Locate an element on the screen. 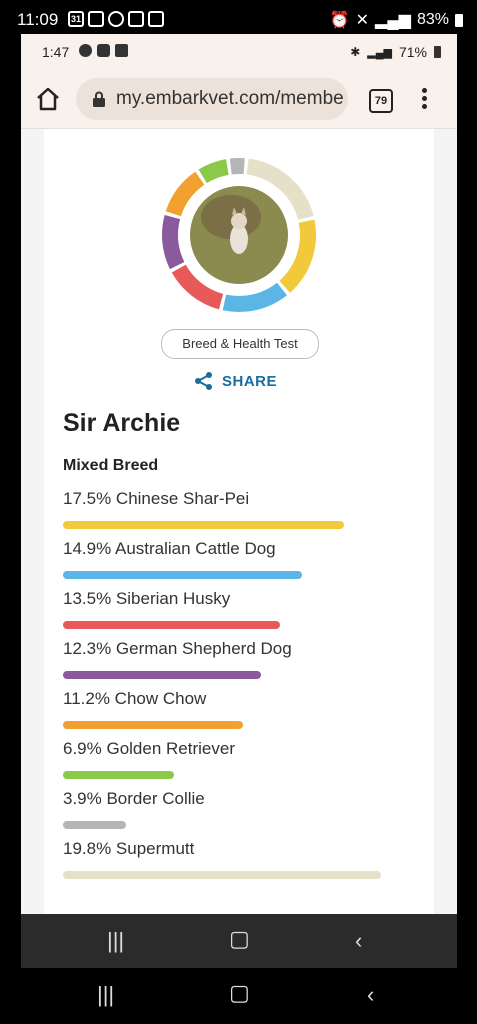 The image size is (477, 1024). breed-label: 12.3% German Shepherd Dog is located at coordinates (177, 648).